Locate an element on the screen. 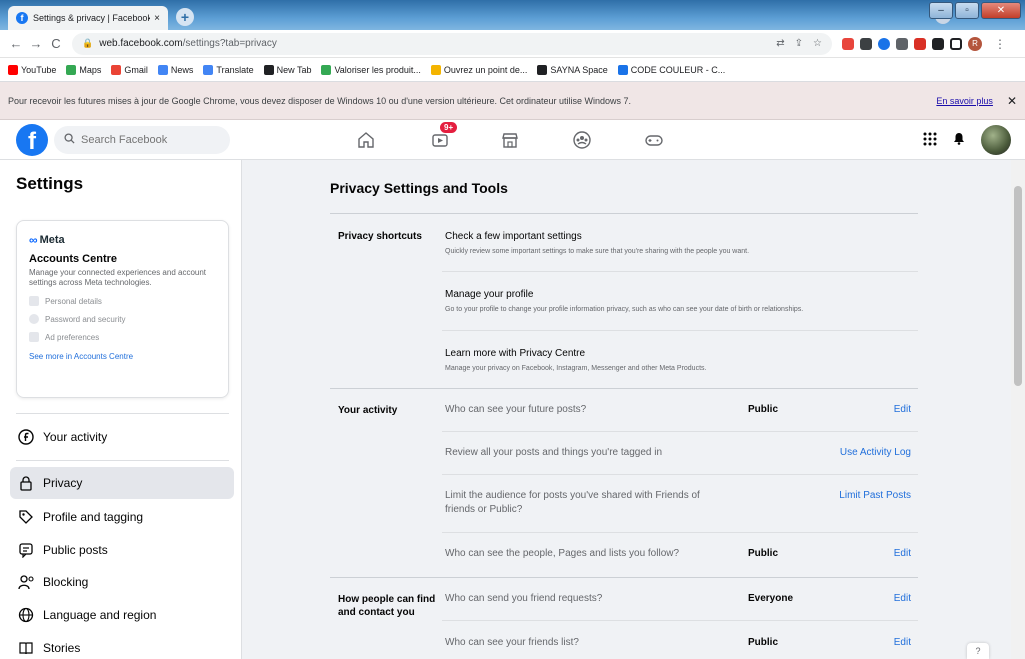 Image resolution: width=1025 pixels, height=659 pixels. page-title: Privacy Settings and Tools is located at coordinates (419, 188).